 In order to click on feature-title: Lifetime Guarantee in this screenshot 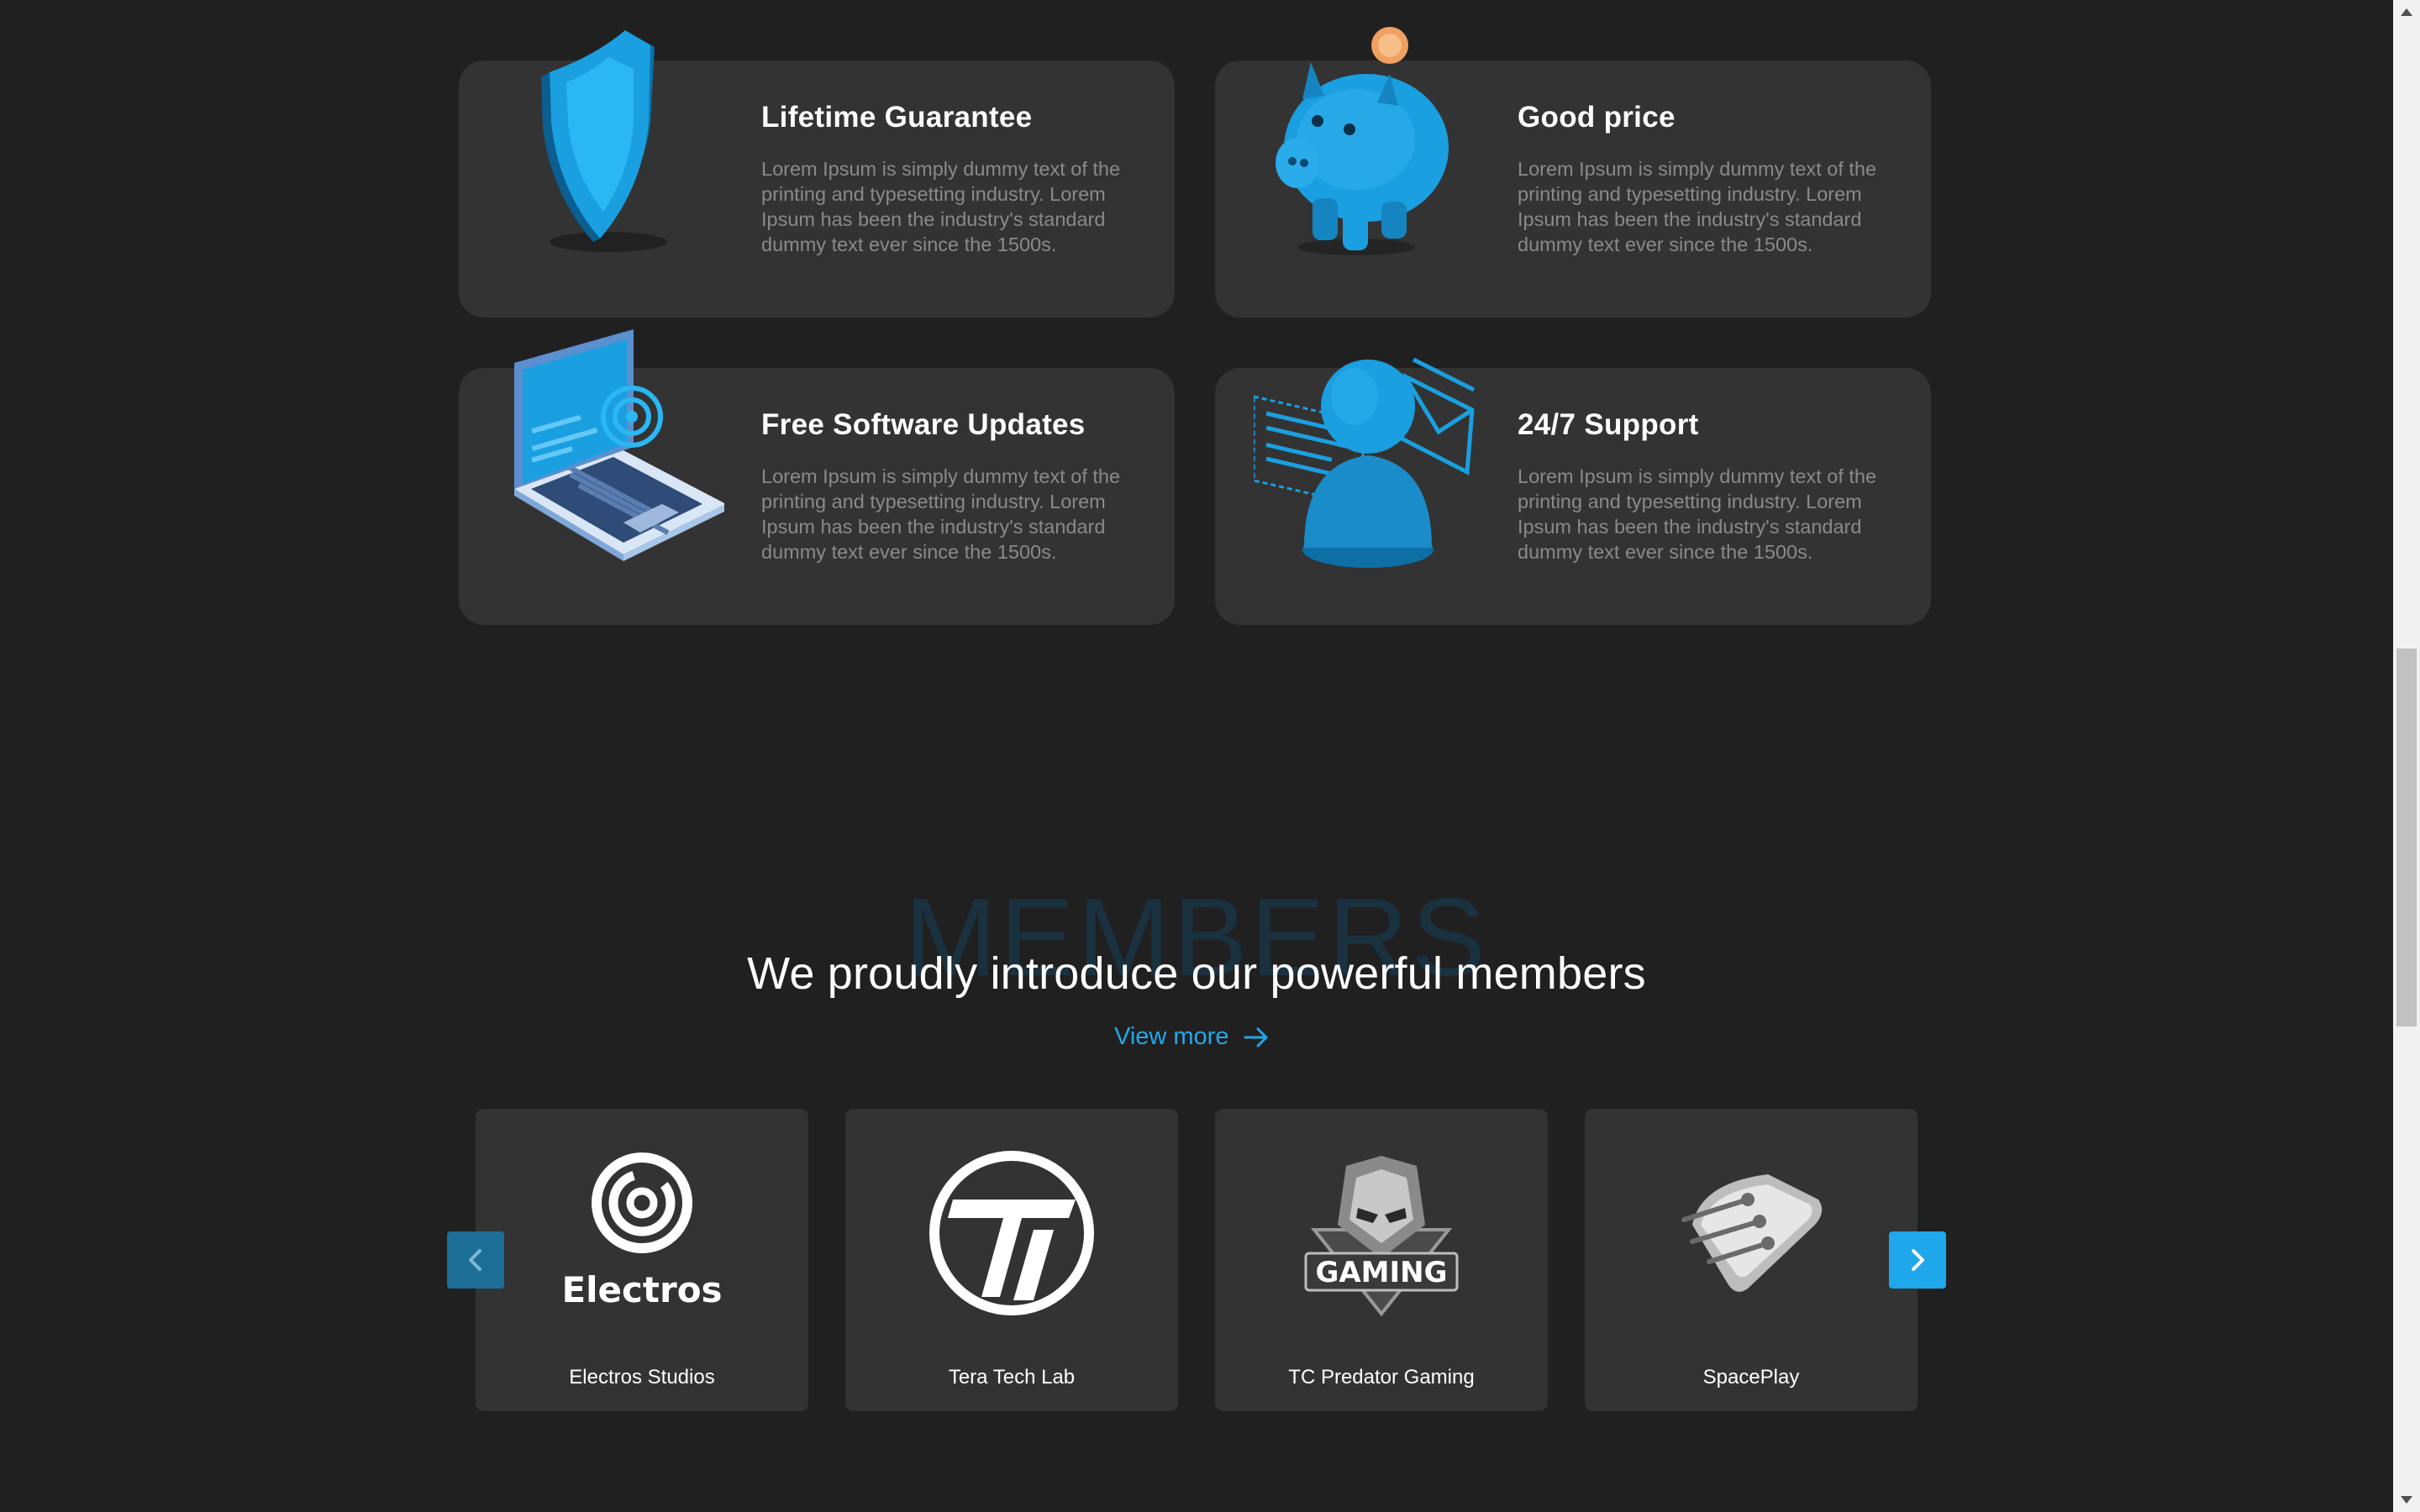, I will do `click(897, 117)`.